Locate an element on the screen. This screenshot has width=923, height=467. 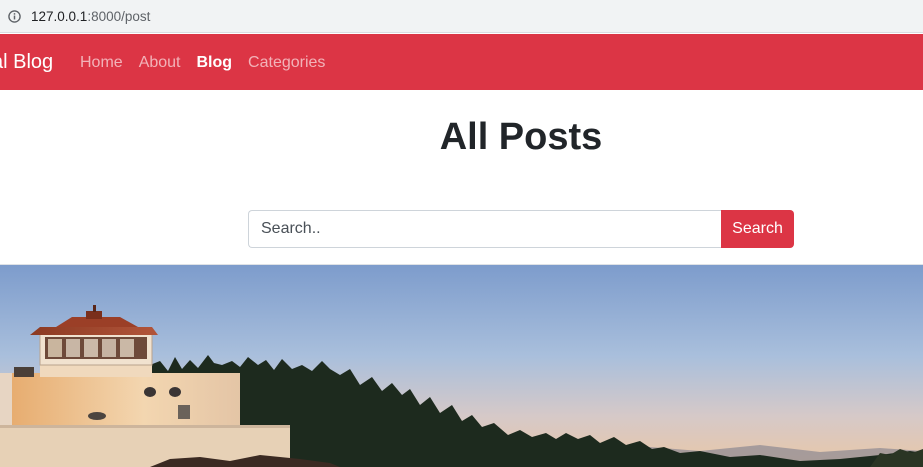
browser-address-bar: 127.0.0.1:8000/post is located at coordinates (461, 16).